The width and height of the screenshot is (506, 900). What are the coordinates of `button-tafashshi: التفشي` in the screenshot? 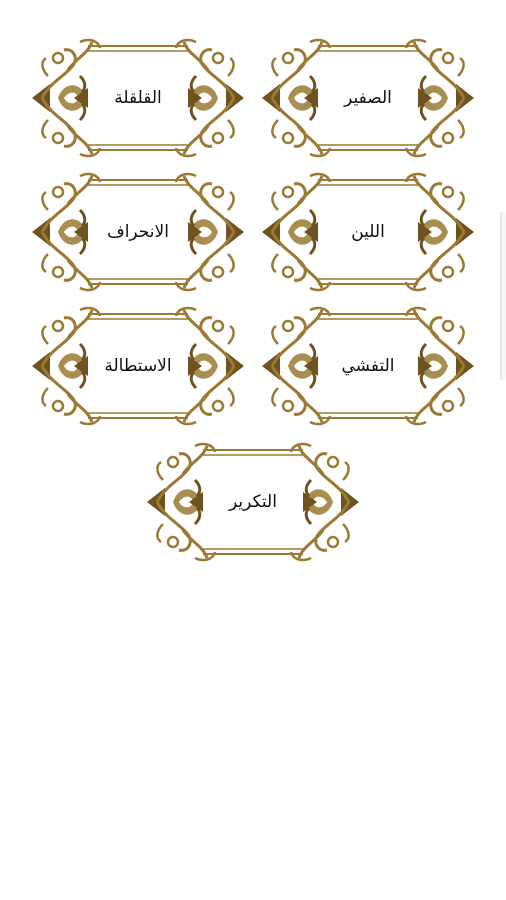 It's located at (368, 366).